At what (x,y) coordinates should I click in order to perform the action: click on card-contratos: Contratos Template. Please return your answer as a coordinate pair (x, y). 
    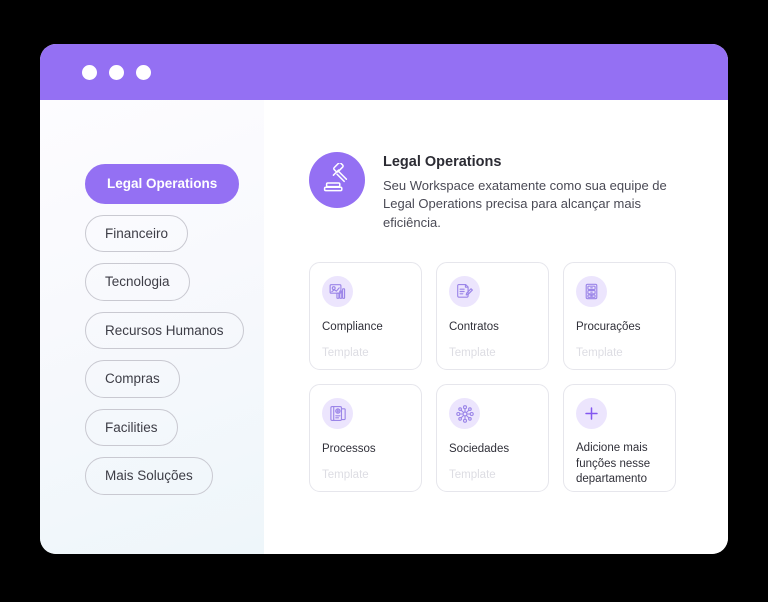
    Looking at the image, I should click on (492, 316).